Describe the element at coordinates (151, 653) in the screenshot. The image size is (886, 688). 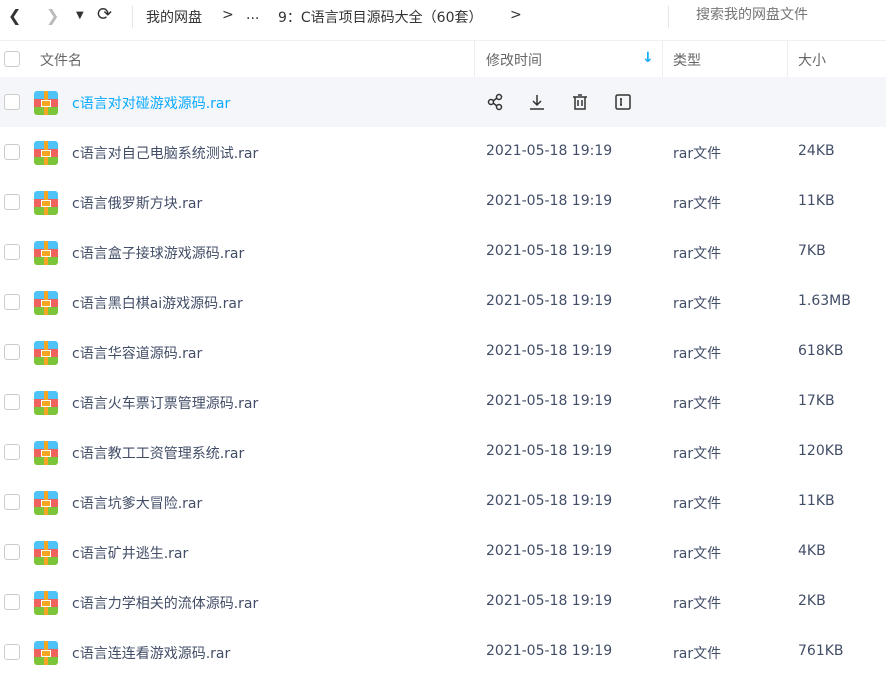
I see `file-name: c语言连连看游戏源码.rar` at that location.